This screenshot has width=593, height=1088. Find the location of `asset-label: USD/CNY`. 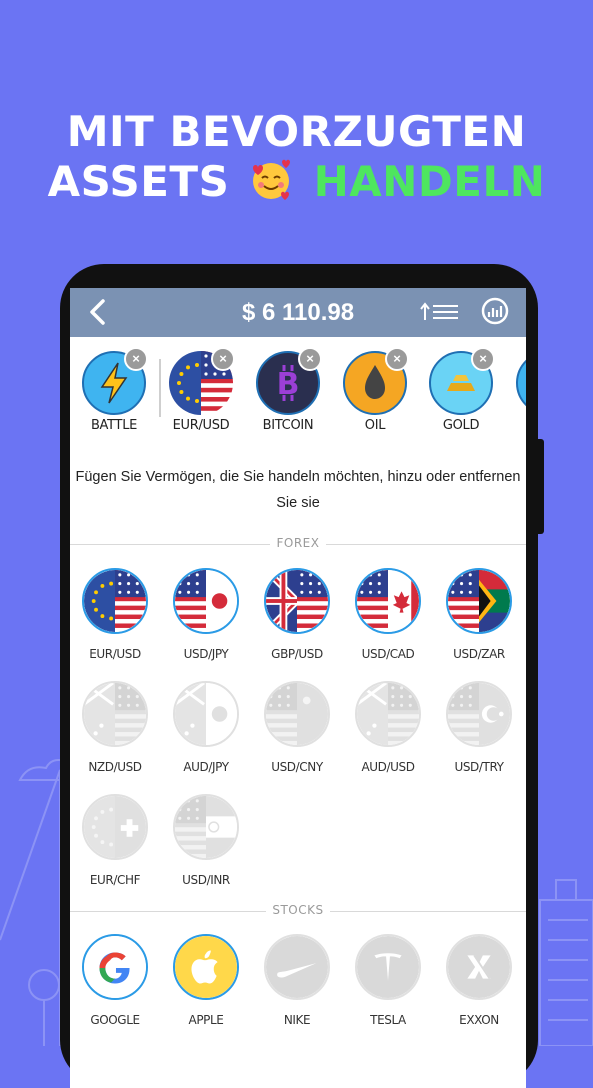

asset-label: USD/CNY is located at coordinates (297, 767).